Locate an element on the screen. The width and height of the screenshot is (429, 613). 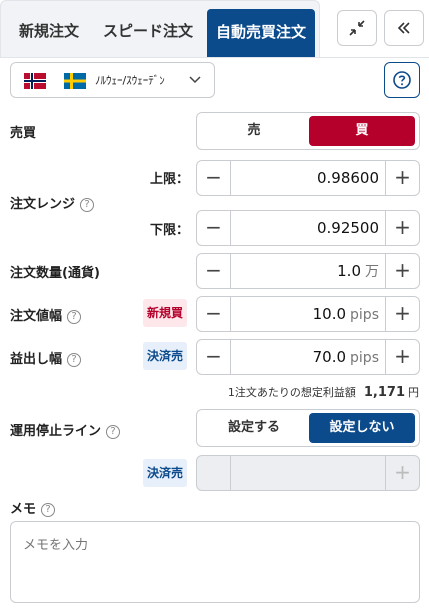
order-width-label: 注文値幅? is located at coordinates (46, 314).